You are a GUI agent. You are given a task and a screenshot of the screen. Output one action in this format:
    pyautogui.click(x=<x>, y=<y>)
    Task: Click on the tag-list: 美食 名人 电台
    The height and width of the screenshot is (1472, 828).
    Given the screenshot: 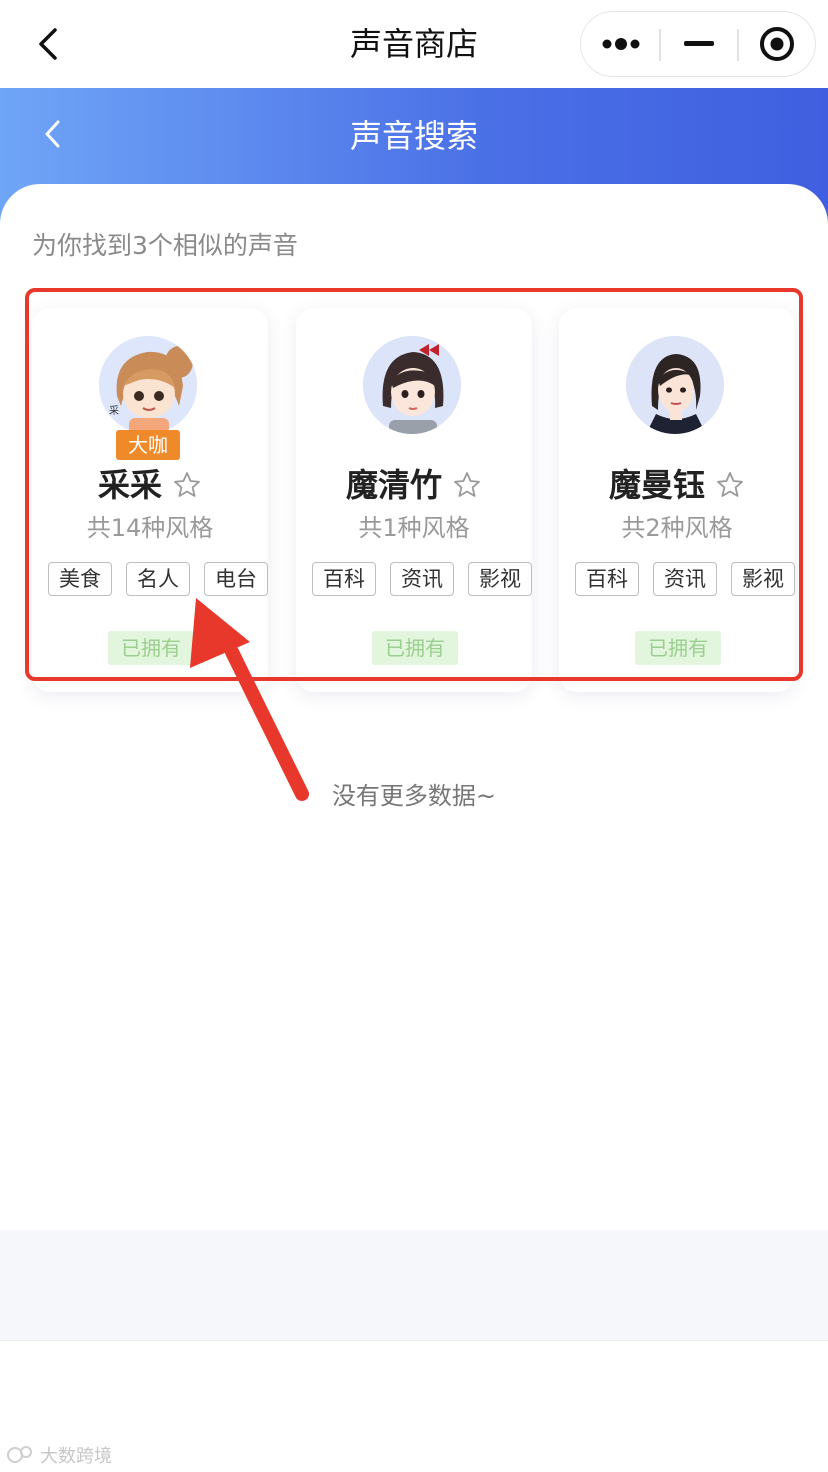 What is the action you would take?
    pyautogui.click(x=158, y=579)
    